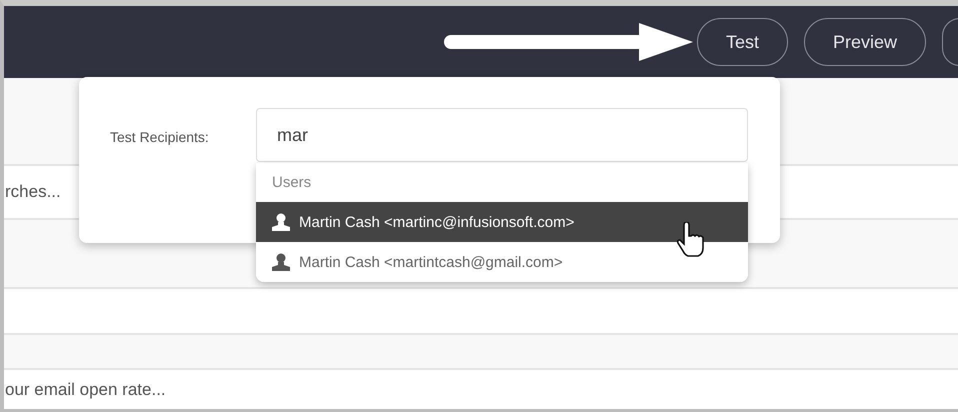 The height and width of the screenshot is (412, 958). What do you see at coordinates (691, 240) in the screenshot?
I see `hand-pointer-icon` at bounding box center [691, 240].